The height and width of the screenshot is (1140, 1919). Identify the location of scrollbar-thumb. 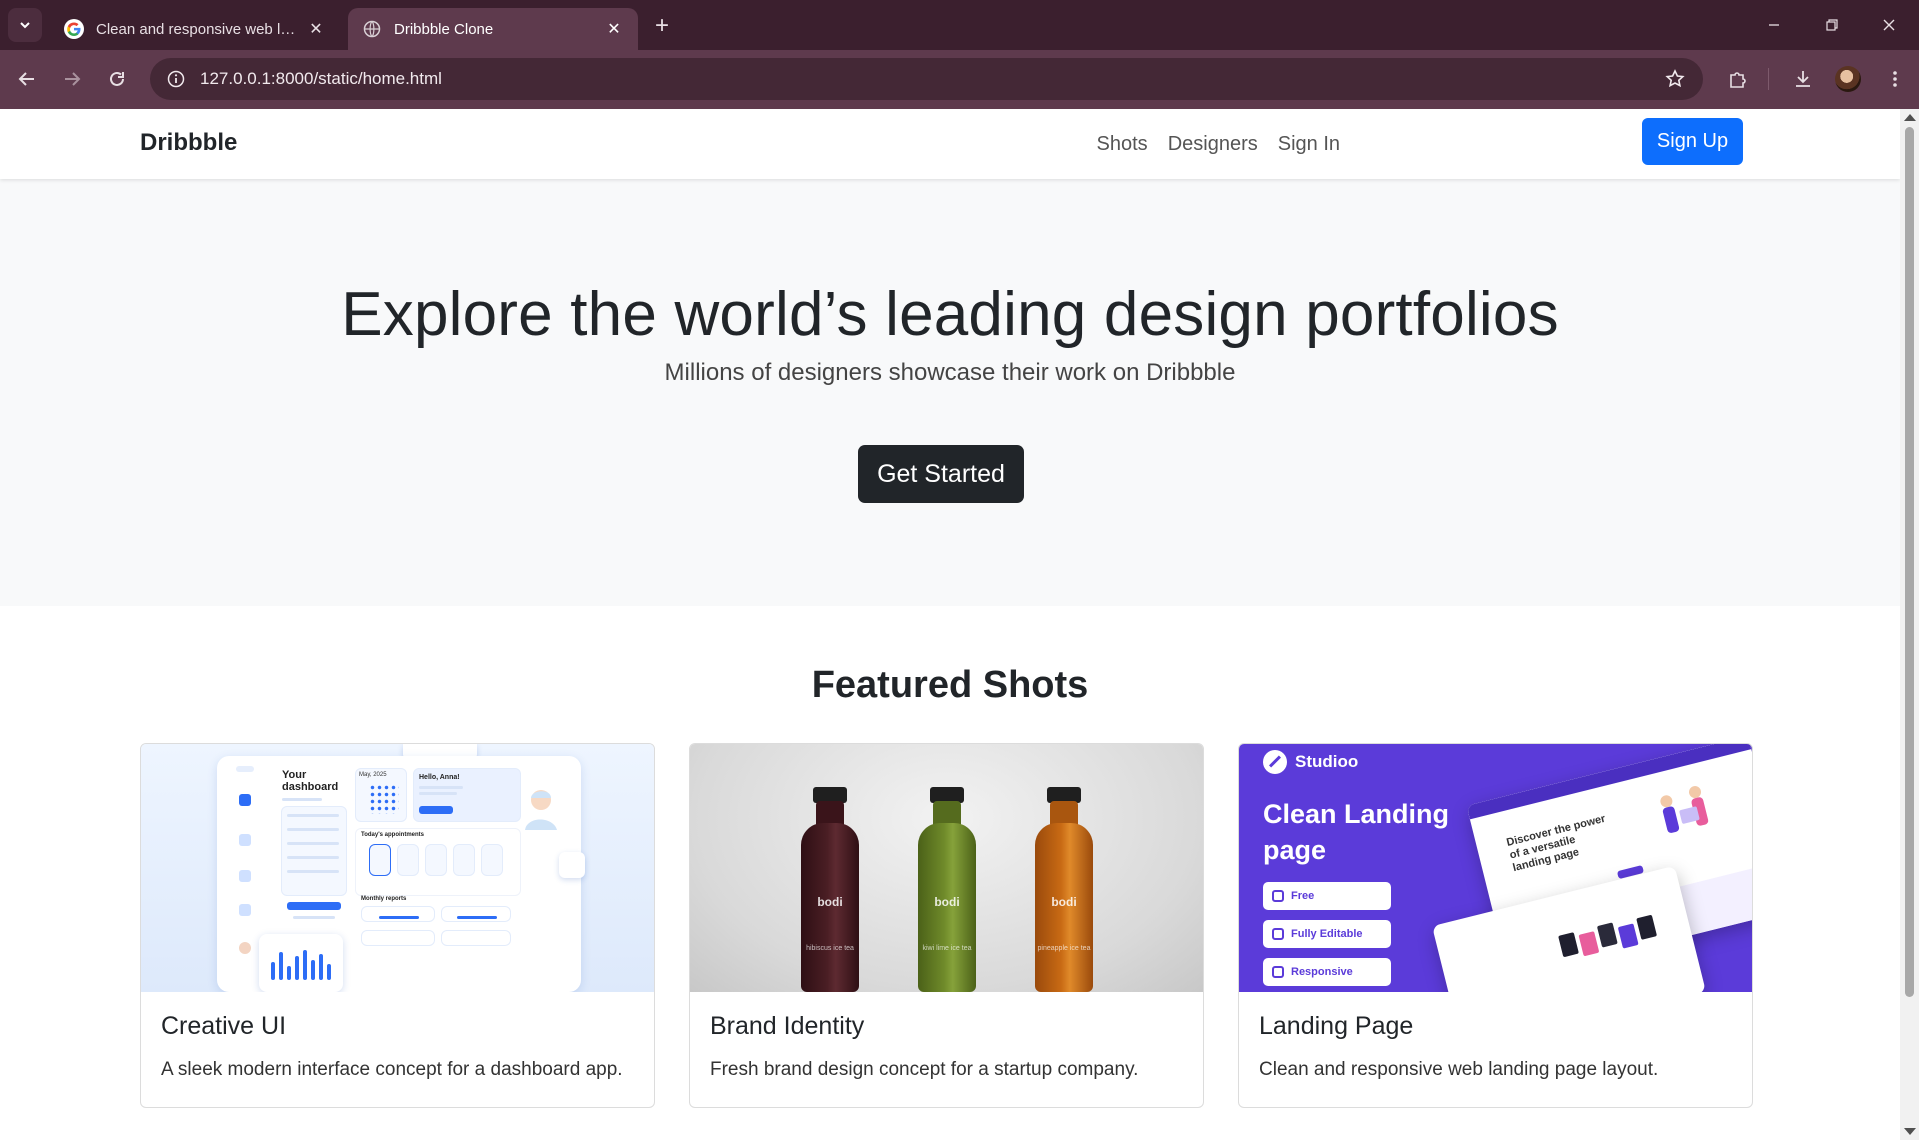
(1909, 562).